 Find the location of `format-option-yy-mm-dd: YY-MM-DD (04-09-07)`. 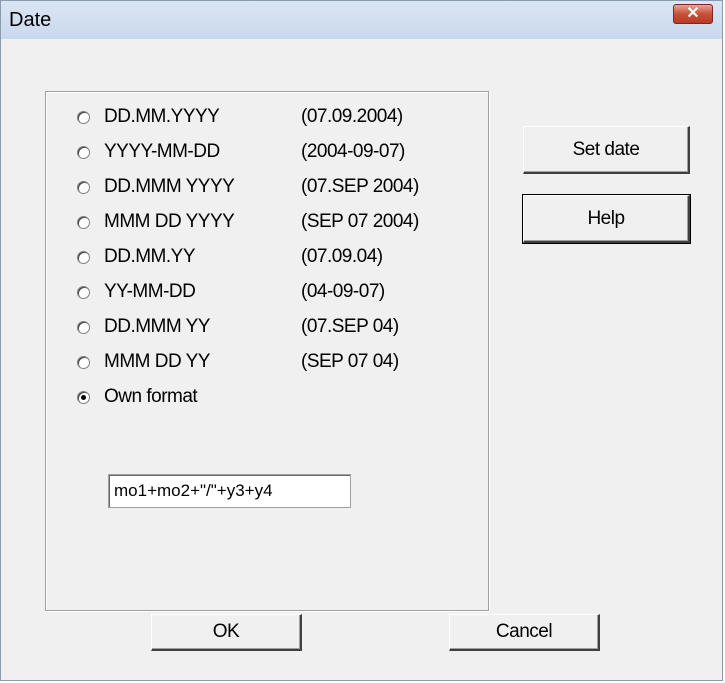

format-option-yy-mm-dd: YY-MM-DD (04-09-07) is located at coordinates (231, 292).